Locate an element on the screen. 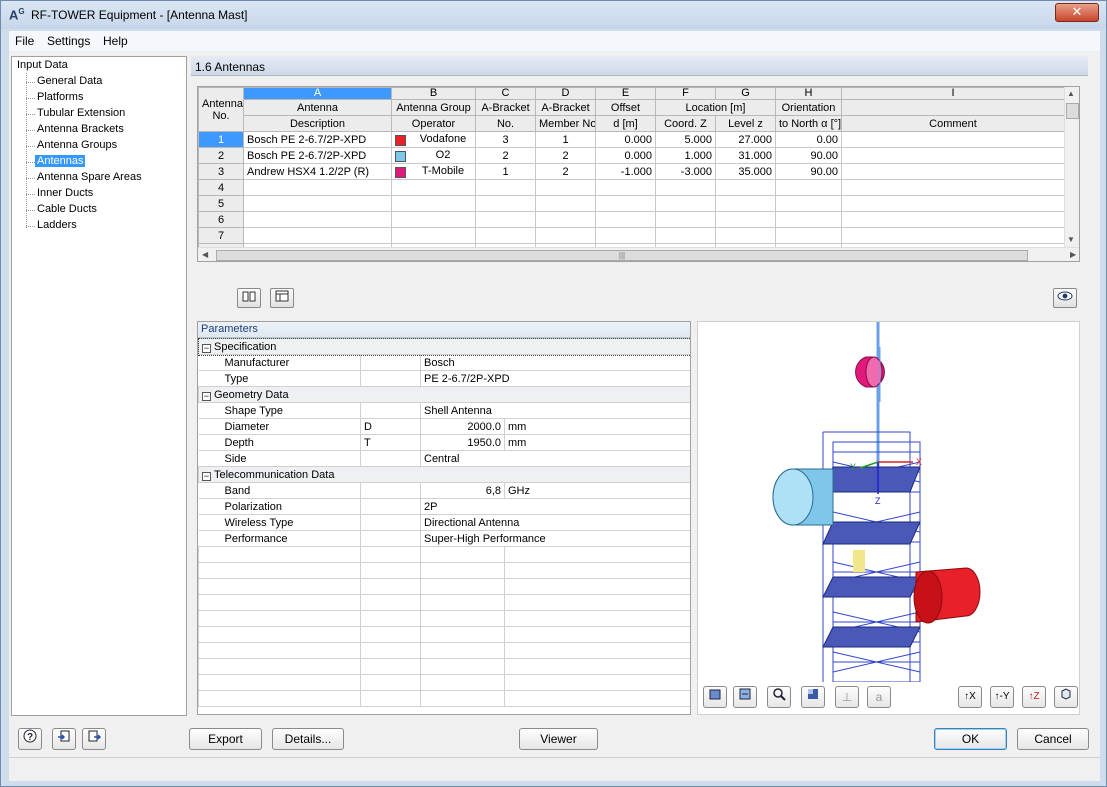 This screenshot has height=787, width=1107. cancel-button: Cancel is located at coordinates (1053, 739).